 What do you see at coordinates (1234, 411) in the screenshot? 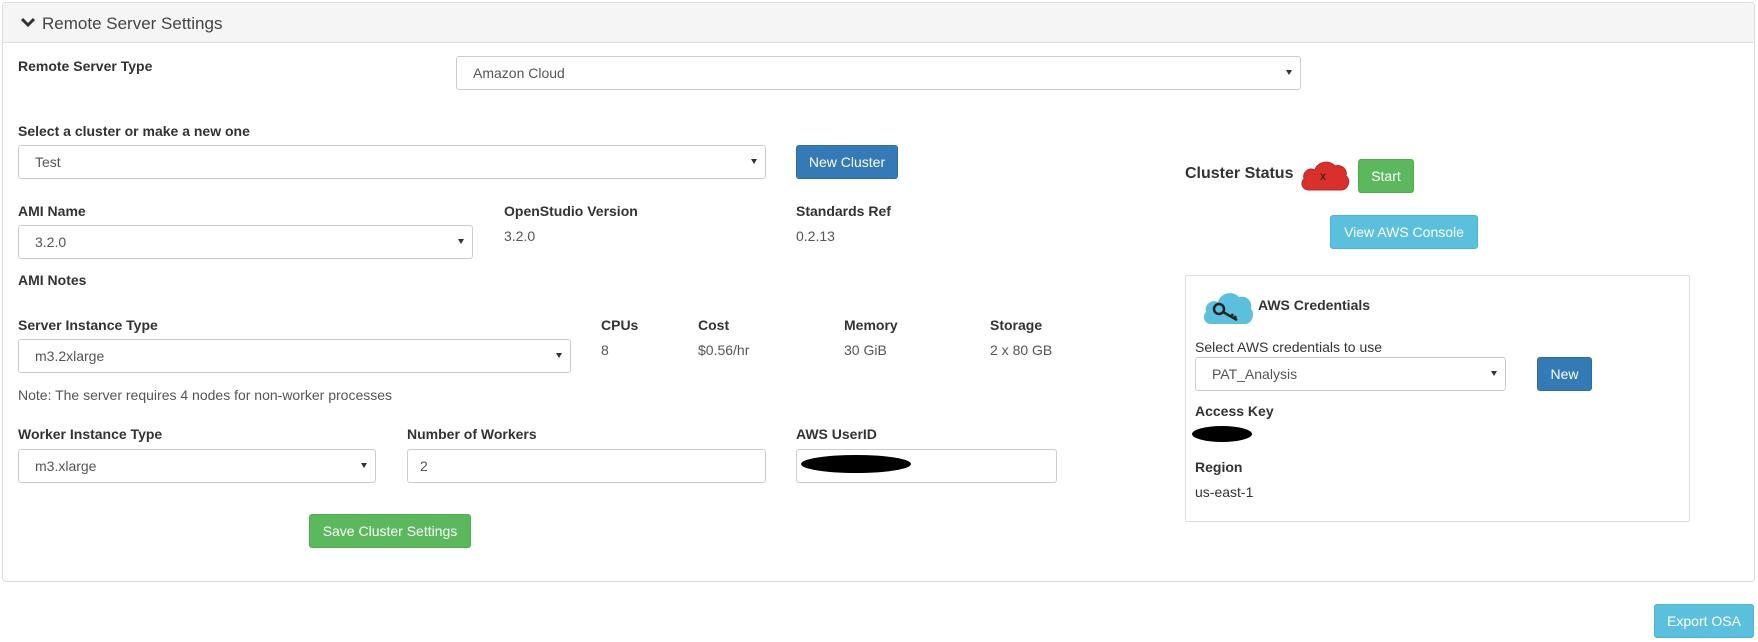
I see `access-key-label: Access Key` at bounding box center [1234, 411].